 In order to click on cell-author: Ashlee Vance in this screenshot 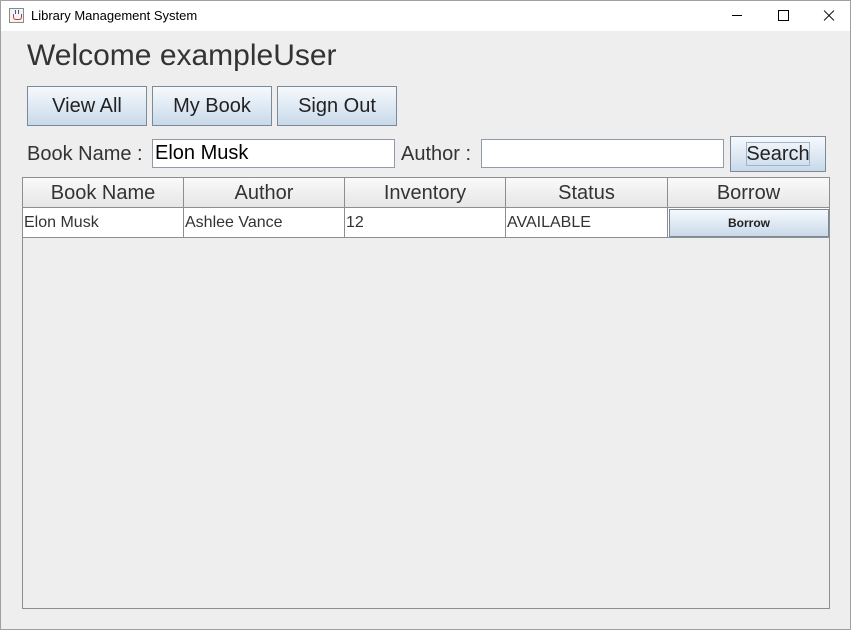, I will do `click(264, 223)`.